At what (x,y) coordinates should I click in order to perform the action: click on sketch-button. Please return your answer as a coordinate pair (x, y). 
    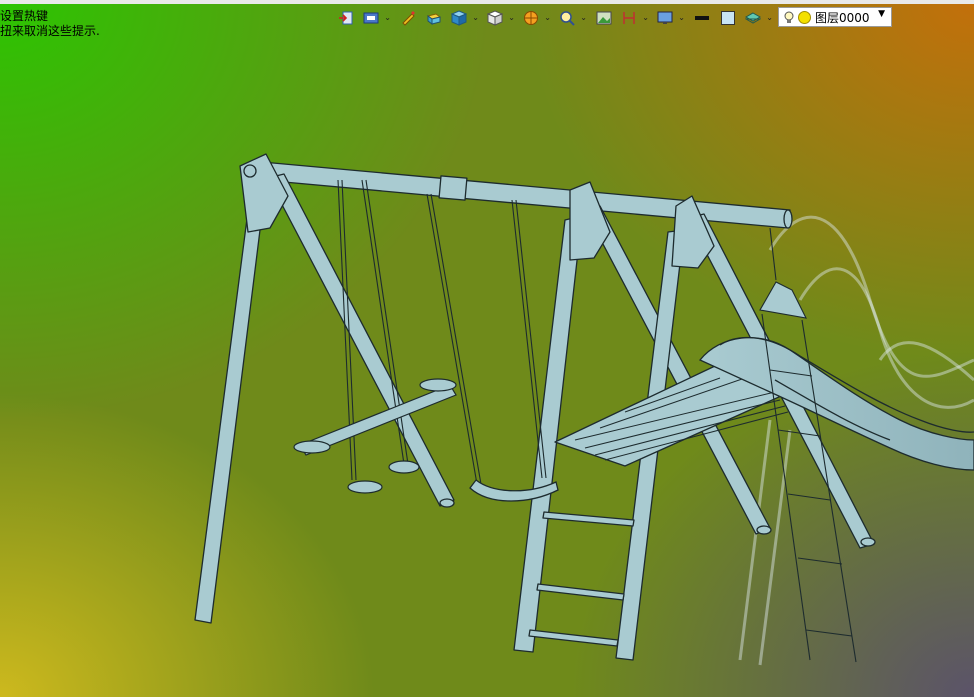
    Looking at the image, I should click on (408, 18).